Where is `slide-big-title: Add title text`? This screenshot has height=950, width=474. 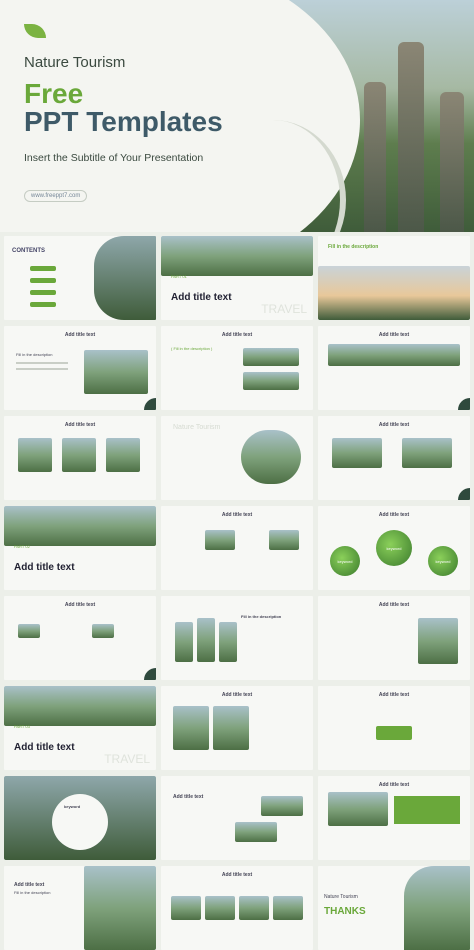
slide-big-title: Add title text is located at coordinates (201, 297).